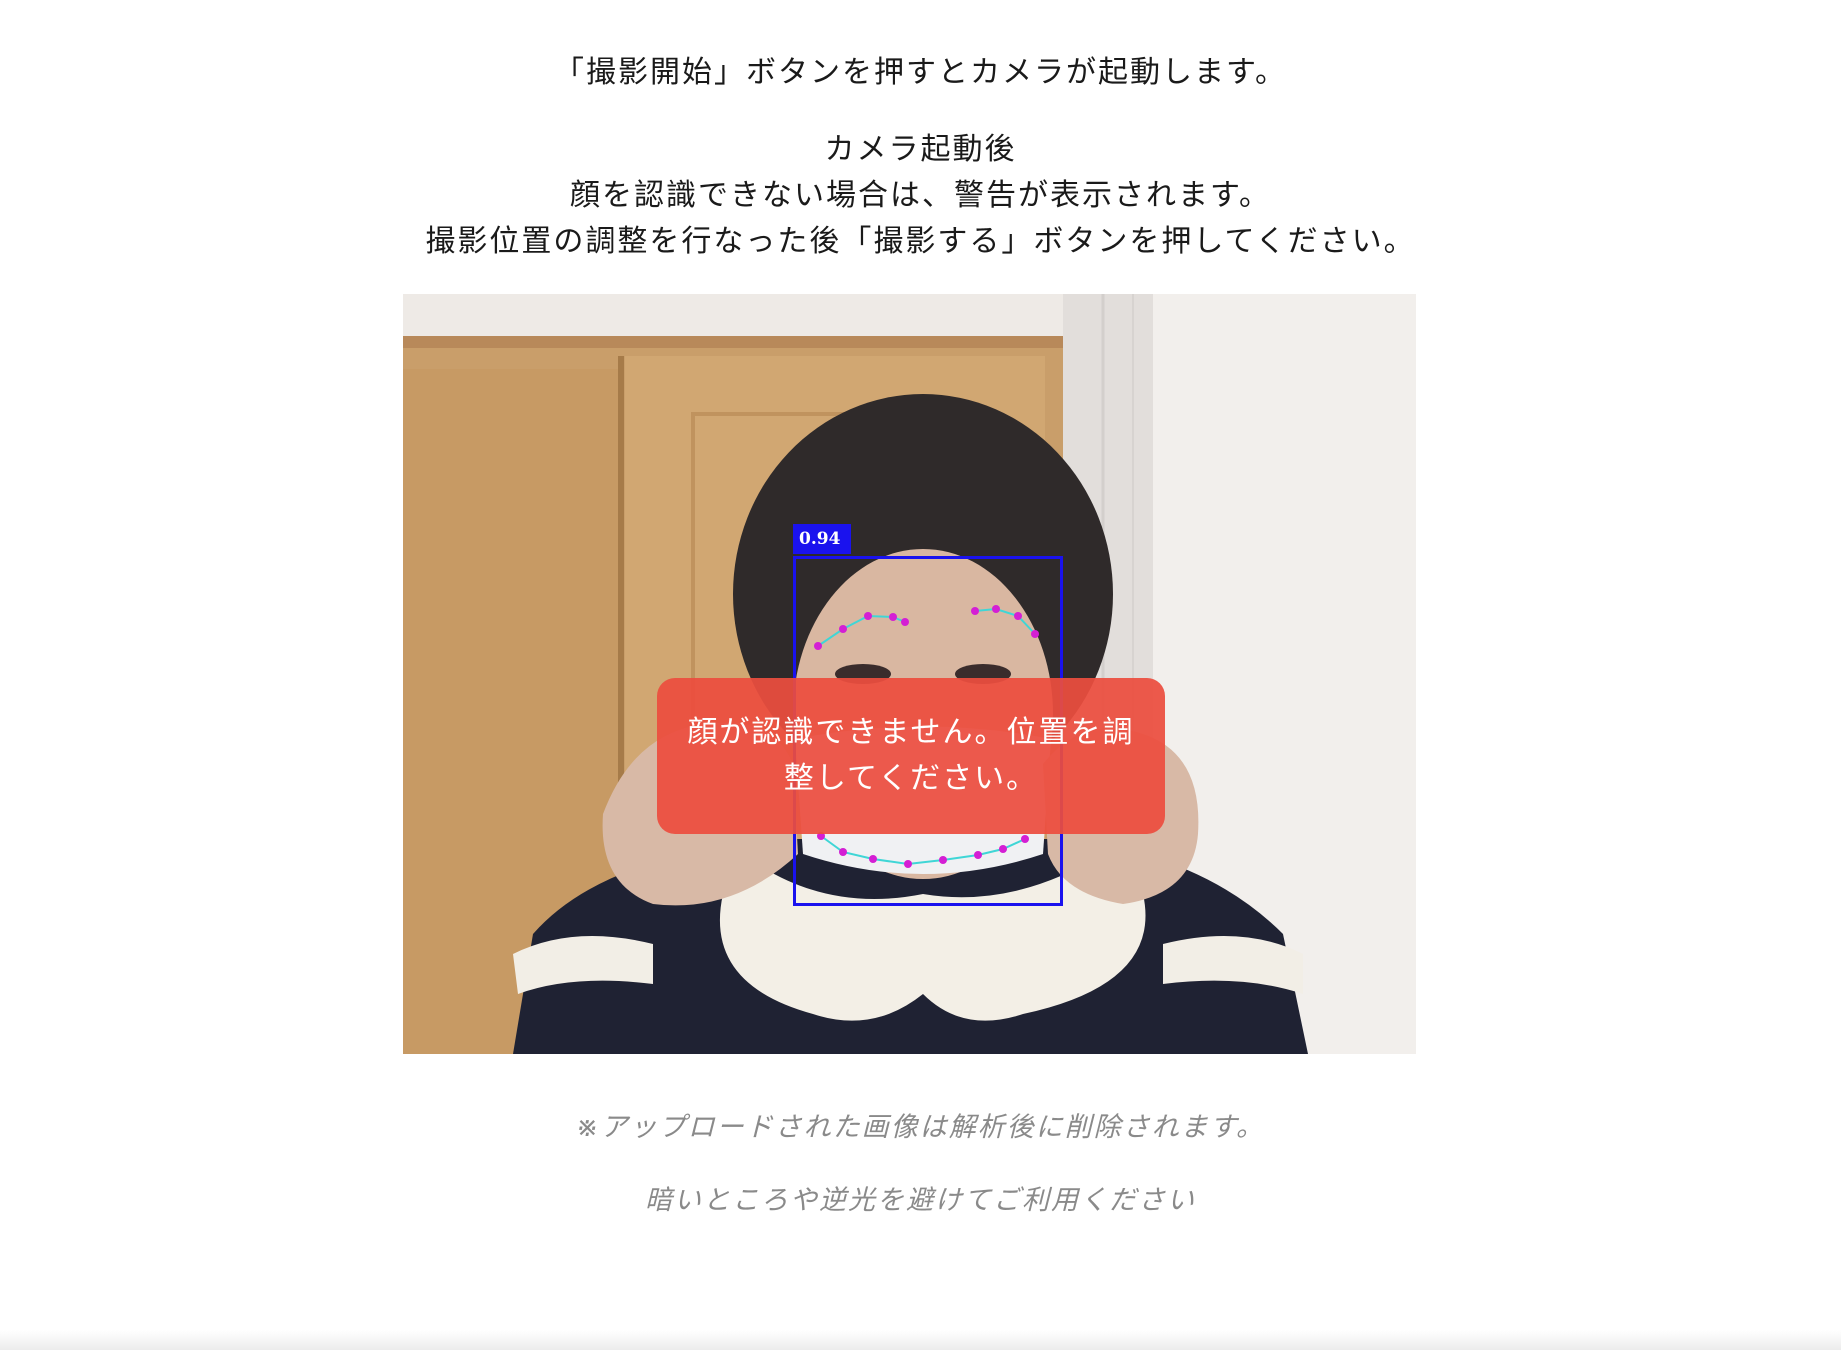  Describe the element at coordinates (920, 1127) in the screenshot. I see `upload-deletion-note: ※アップロードされた画像は解析後に削除されます。` at that location.